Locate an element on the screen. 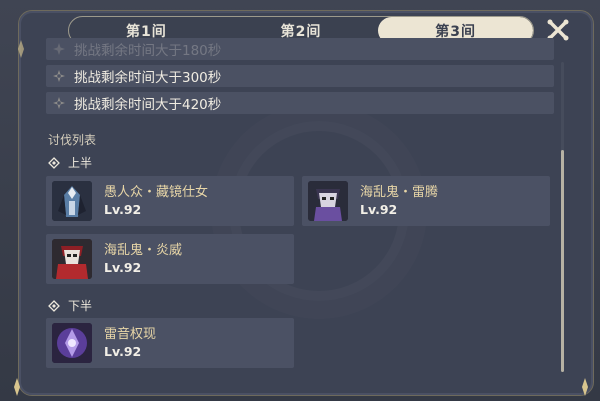 Image resolution: width=600 pixels, height=401 pixels. enemy-name: 海乱鬼・雷腾 is located at coordinates (399, 192).